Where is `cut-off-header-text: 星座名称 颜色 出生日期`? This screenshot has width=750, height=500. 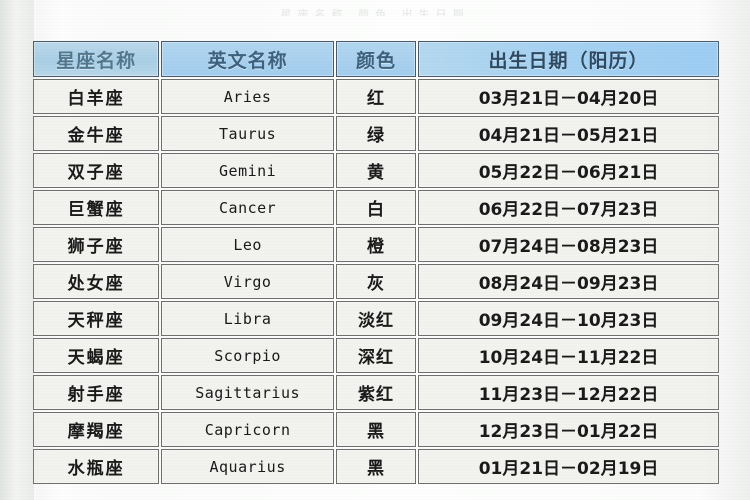 cut-off-header-text: 星座名称 颜色 出生日期 is located at coordinates (375, 8).